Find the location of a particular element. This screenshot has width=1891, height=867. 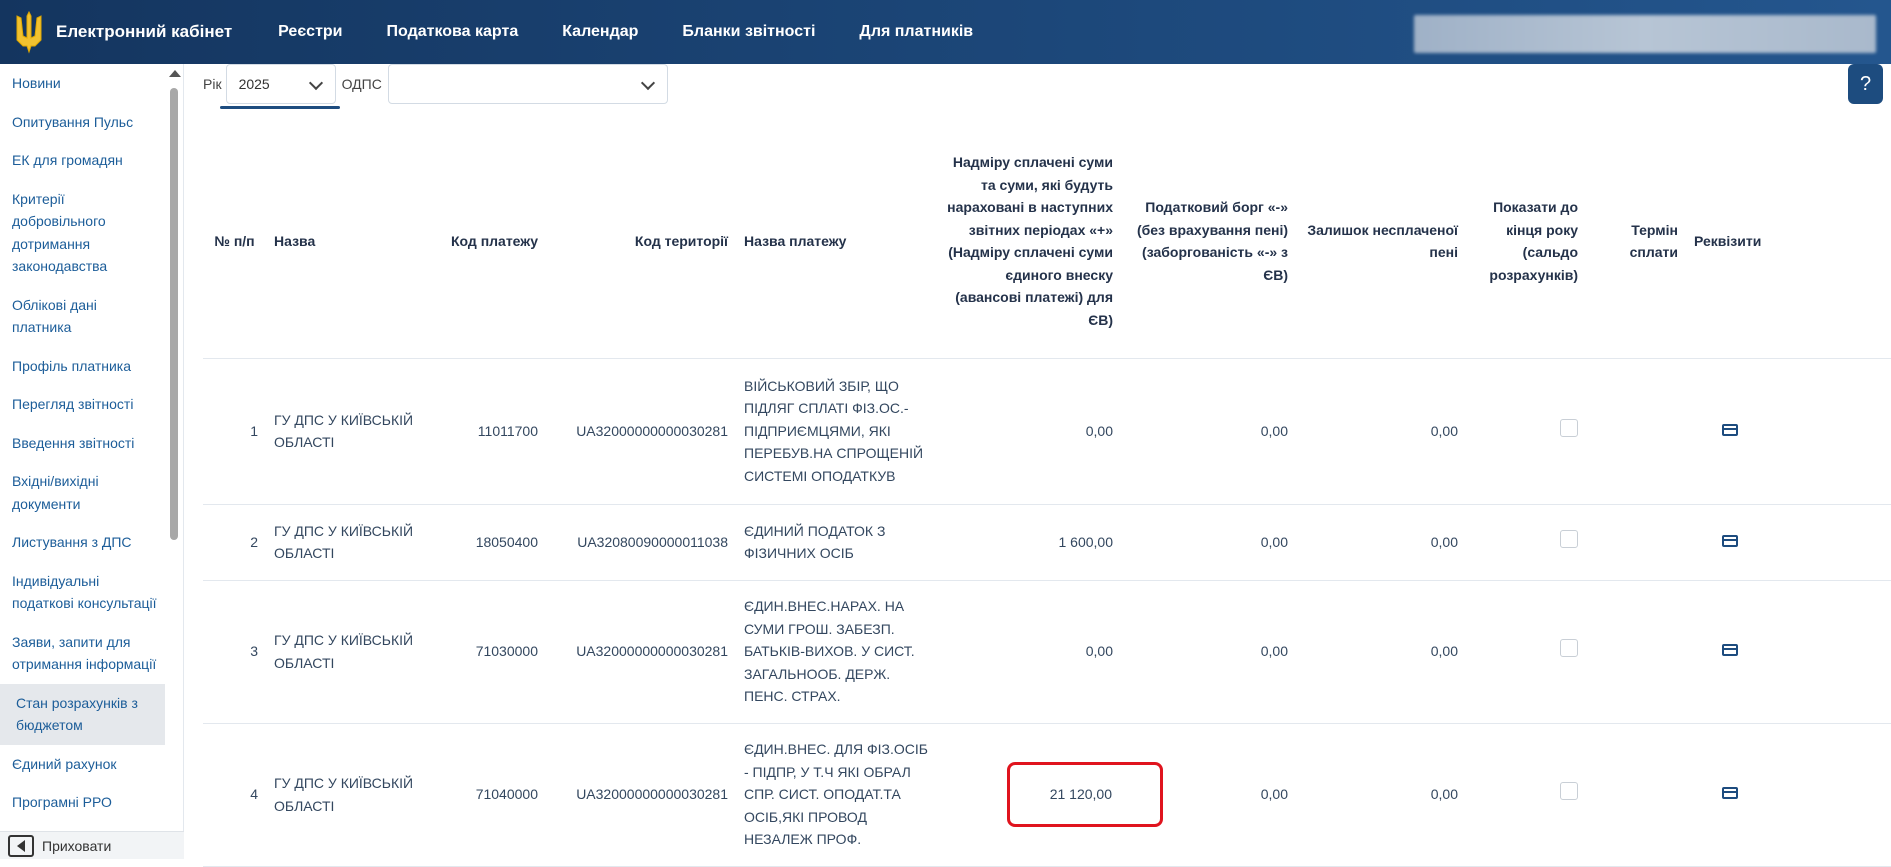

cell-num: 2 is located at coordinates (234, 542).